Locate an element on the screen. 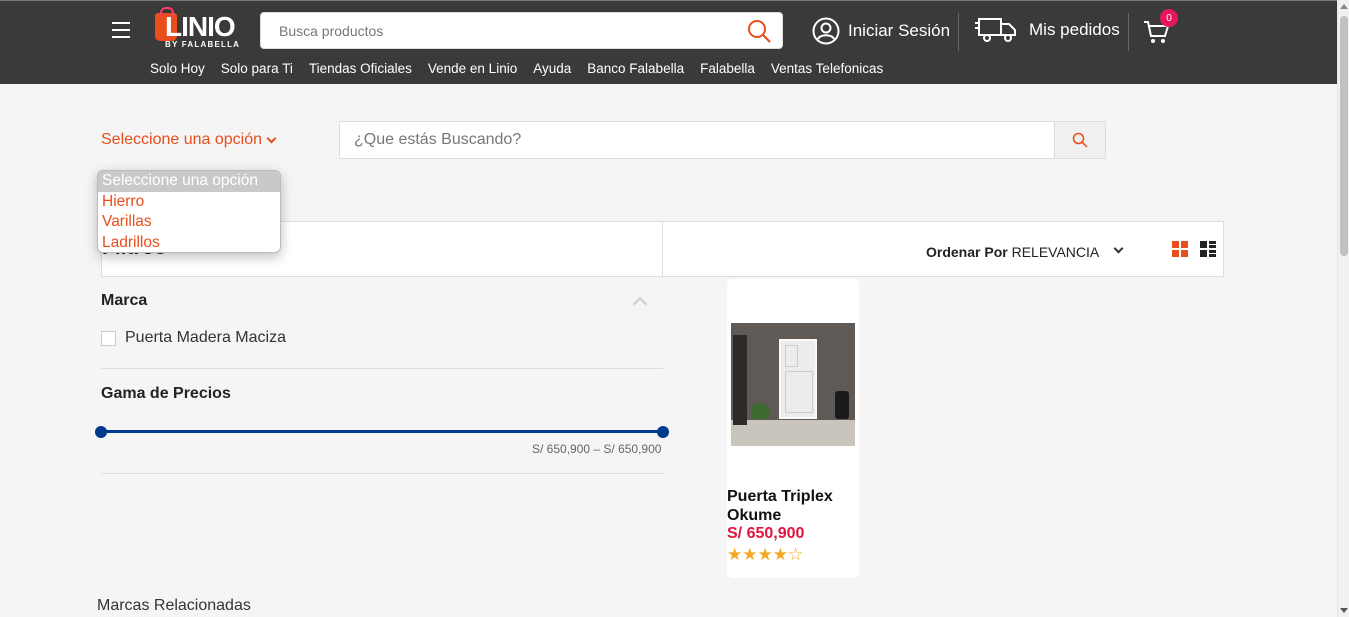 This screenshot has width=1349, height=617. truck-icon is located at coordinates (995, 30).